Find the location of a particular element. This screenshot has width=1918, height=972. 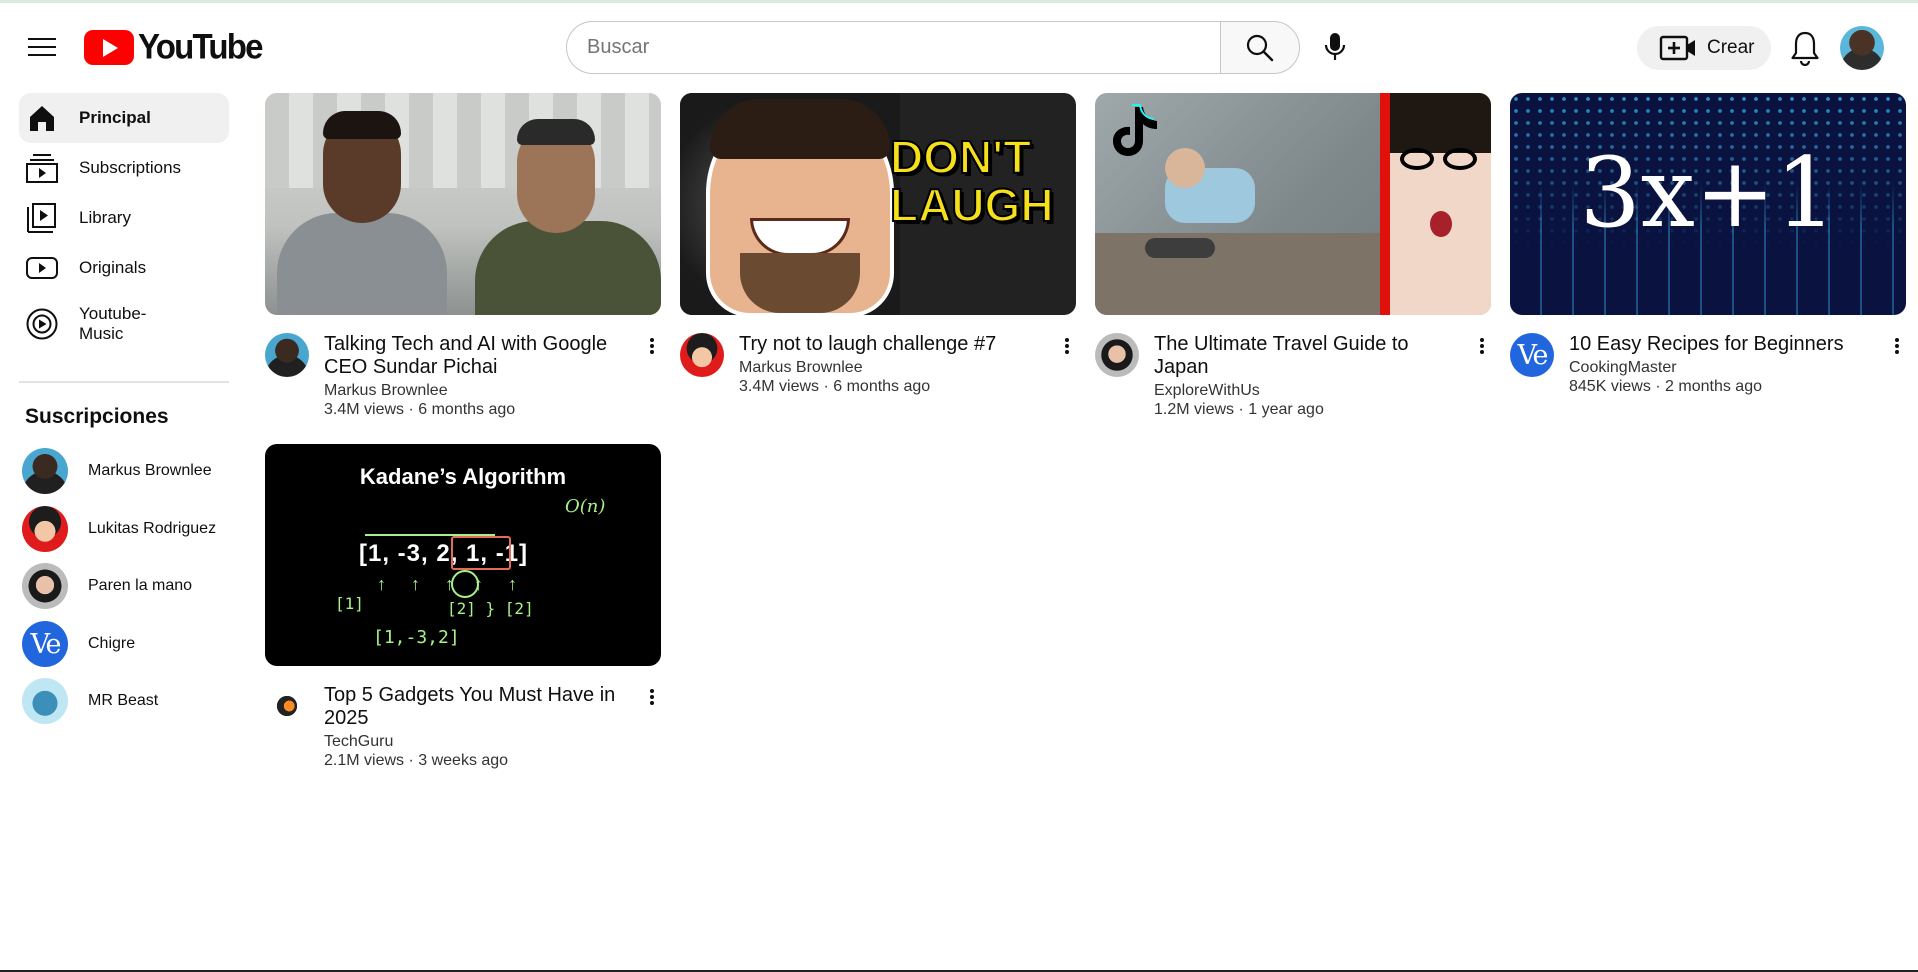

create-button: Crear is located at coordinates (1704, 48).